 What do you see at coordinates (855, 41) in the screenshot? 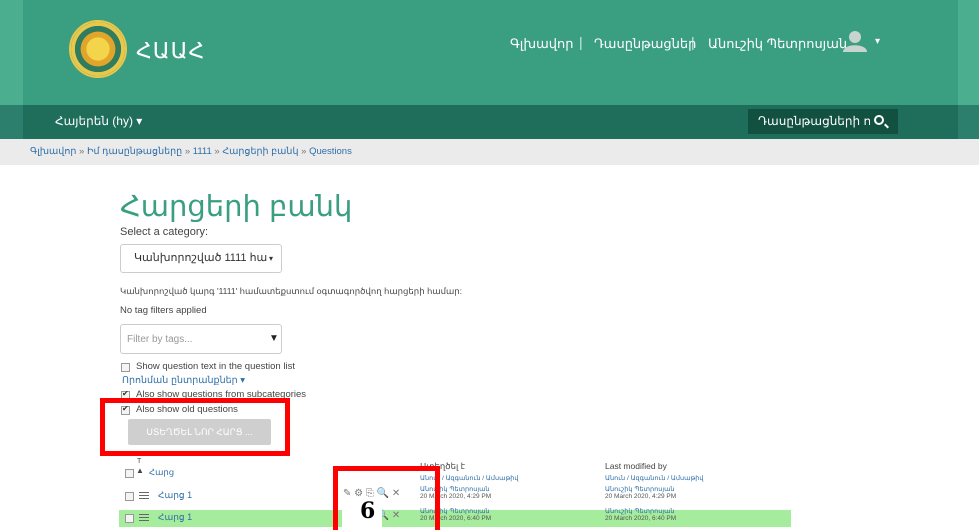
I see `user-avatar-icon` at bounding box center [855, 41].